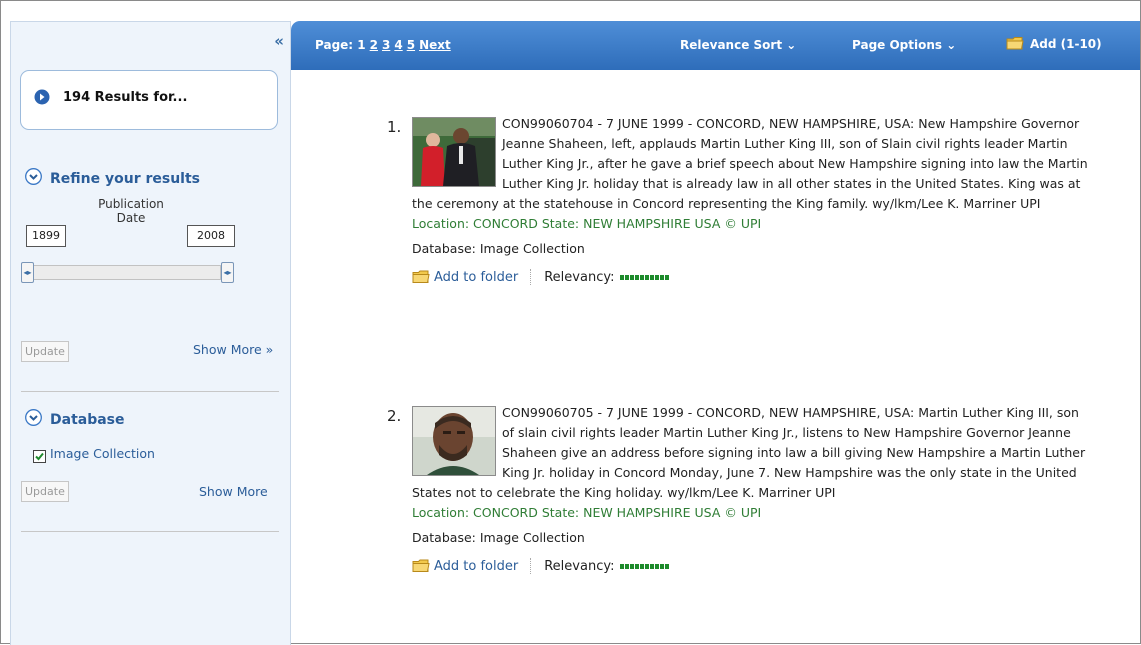  What do you see at coordinates (227, 272) in the screenshot?
I see `slider-handle-right: ◂▸` at bounding box center [227, 272].